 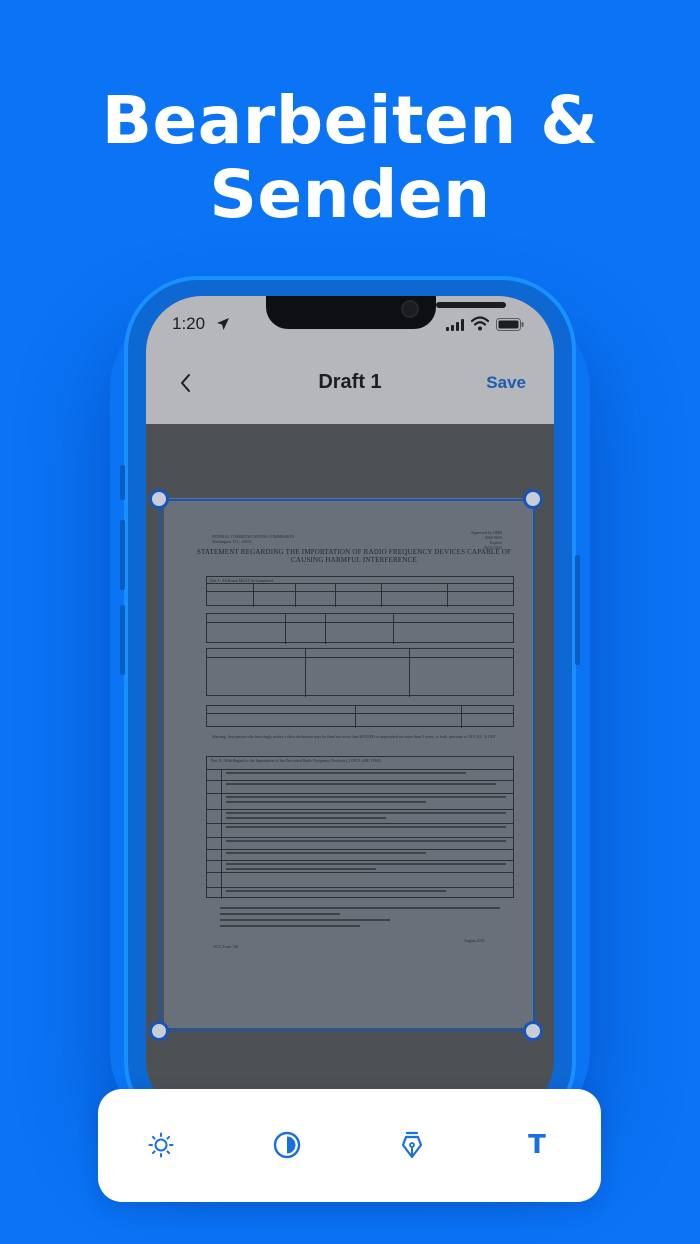 I want to click on crop-handle-bottom-right, so click(x=533, y=1031).